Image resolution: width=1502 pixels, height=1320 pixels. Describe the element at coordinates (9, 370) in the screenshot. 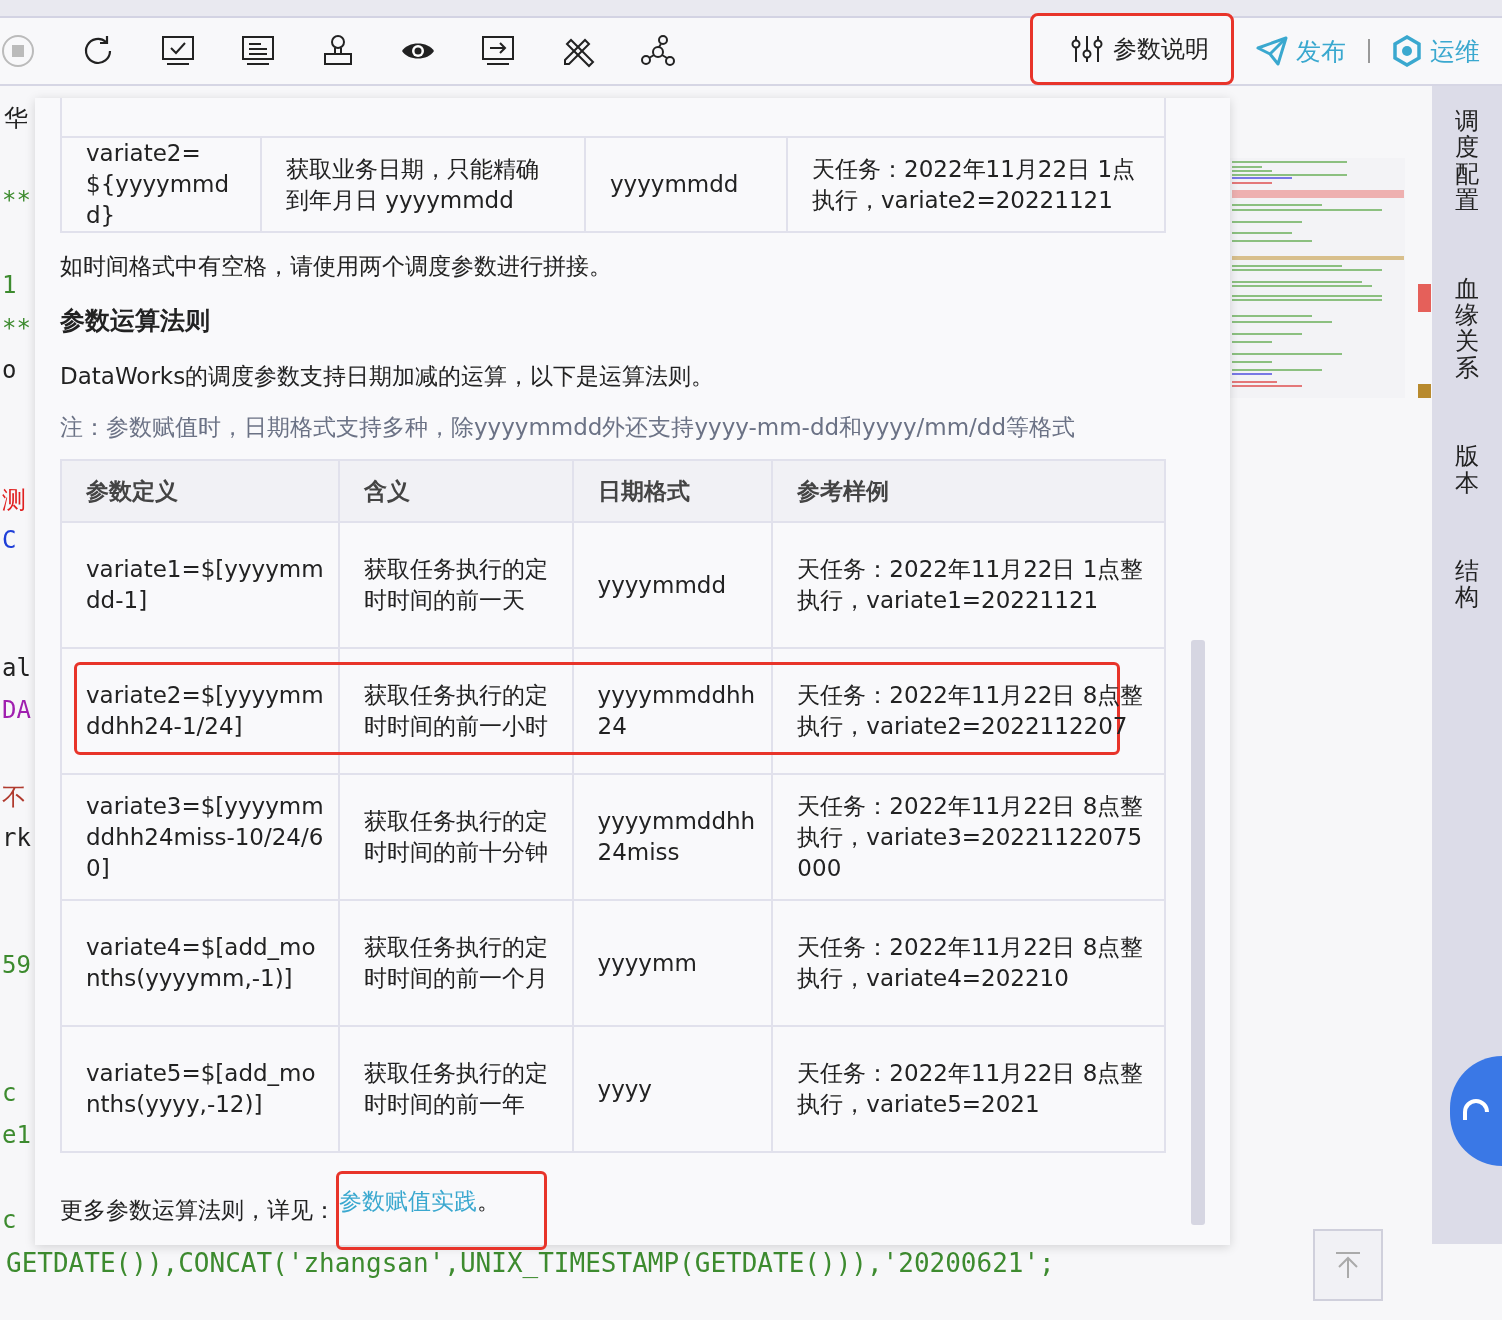

I see `code-text: o` at that location.